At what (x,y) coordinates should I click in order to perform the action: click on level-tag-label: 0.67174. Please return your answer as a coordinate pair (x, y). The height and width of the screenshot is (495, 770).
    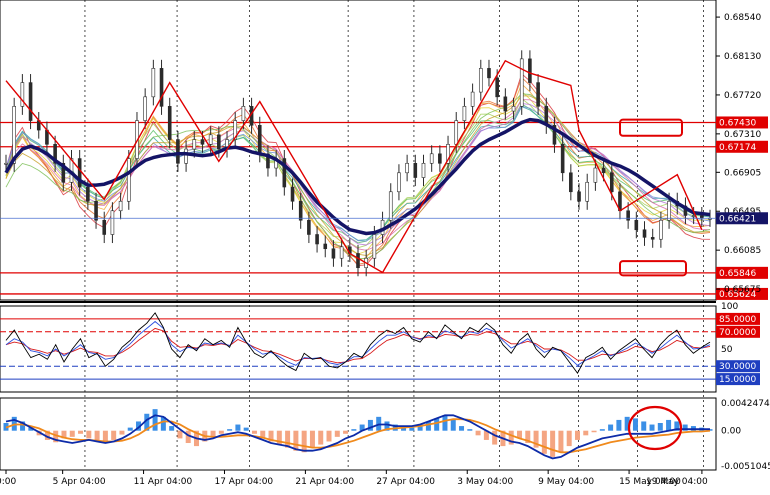
    Looking at the image, I should click on (737, 148).